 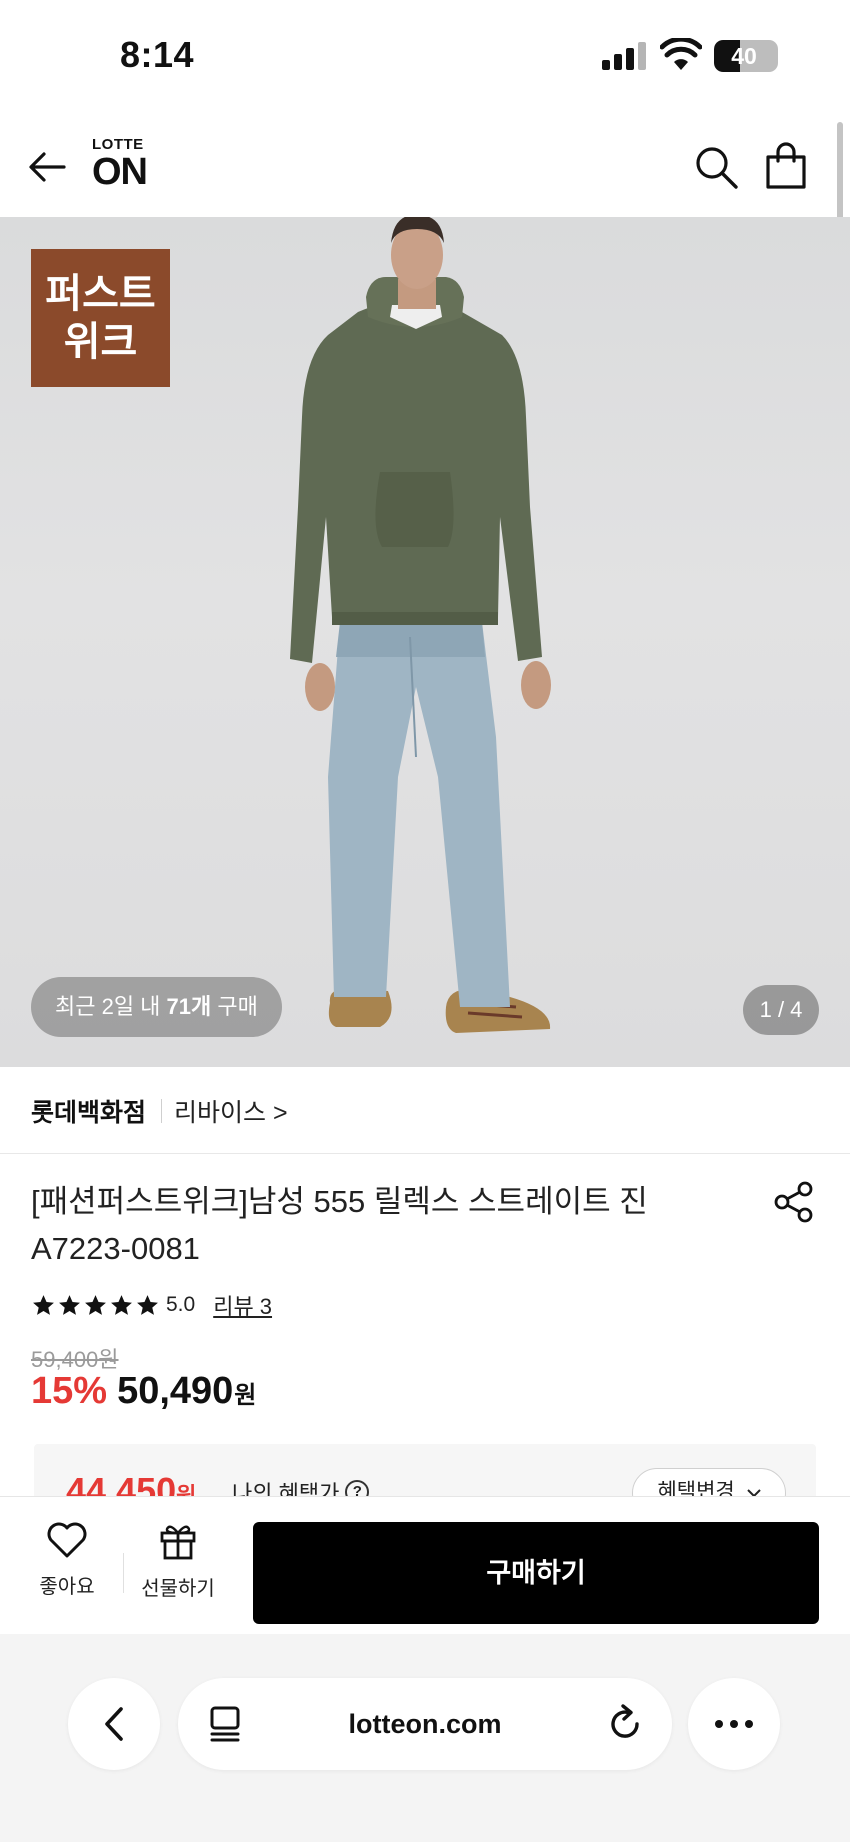 What do you see at coordinates (625, 1724) in the screenshot?
I see `reload-icon` at bounding box center [625, 1724].